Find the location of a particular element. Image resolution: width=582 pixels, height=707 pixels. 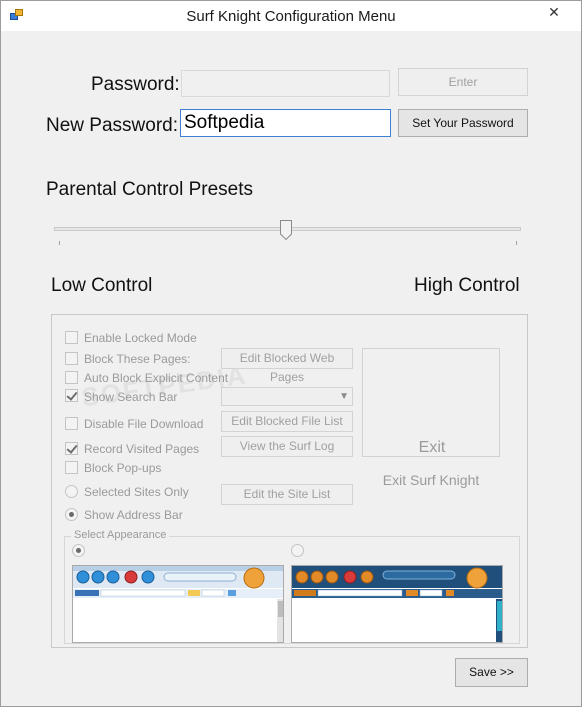

enable-locked-mode-label: Enable Locked Mode is located at coordinates (140, 338).